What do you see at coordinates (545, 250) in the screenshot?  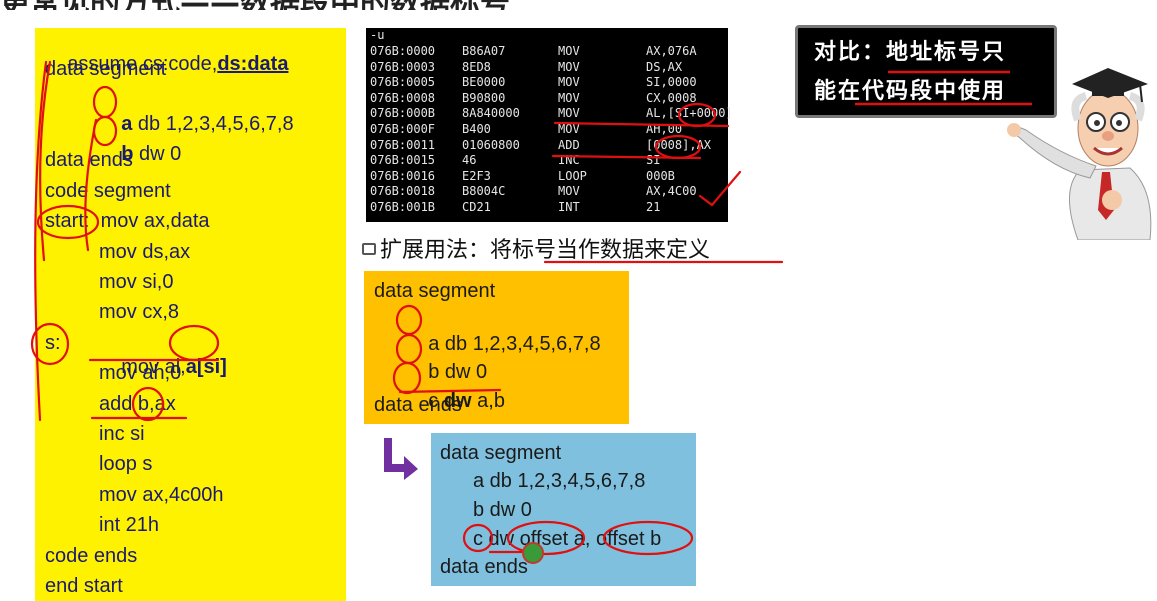 I see `extension-heading-text: 扩展用法：将标号当作数据来定义` at bounding box center [545, 250].